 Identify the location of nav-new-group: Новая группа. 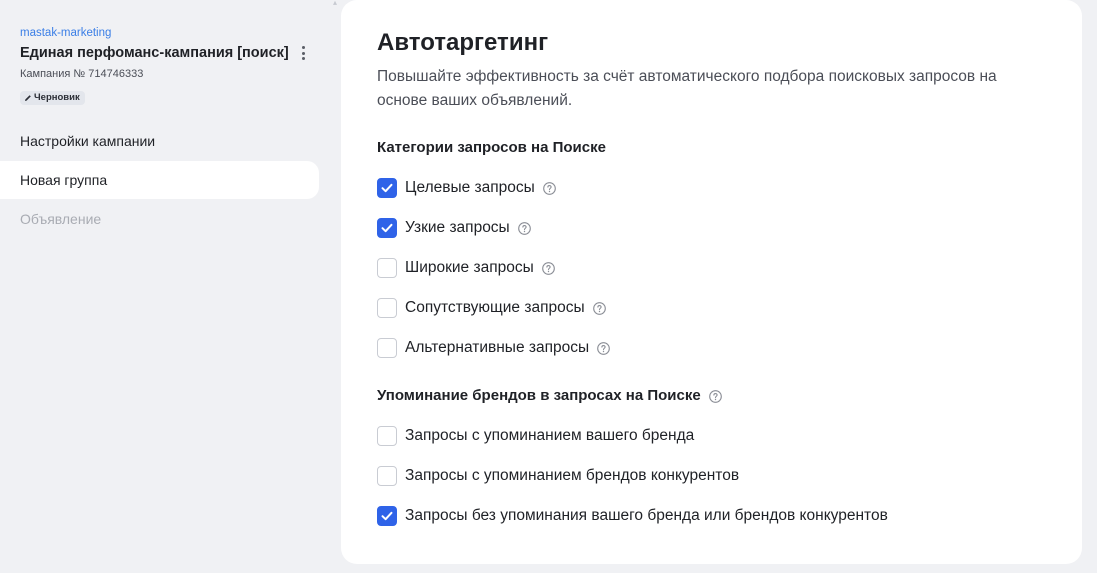
(159, 180).